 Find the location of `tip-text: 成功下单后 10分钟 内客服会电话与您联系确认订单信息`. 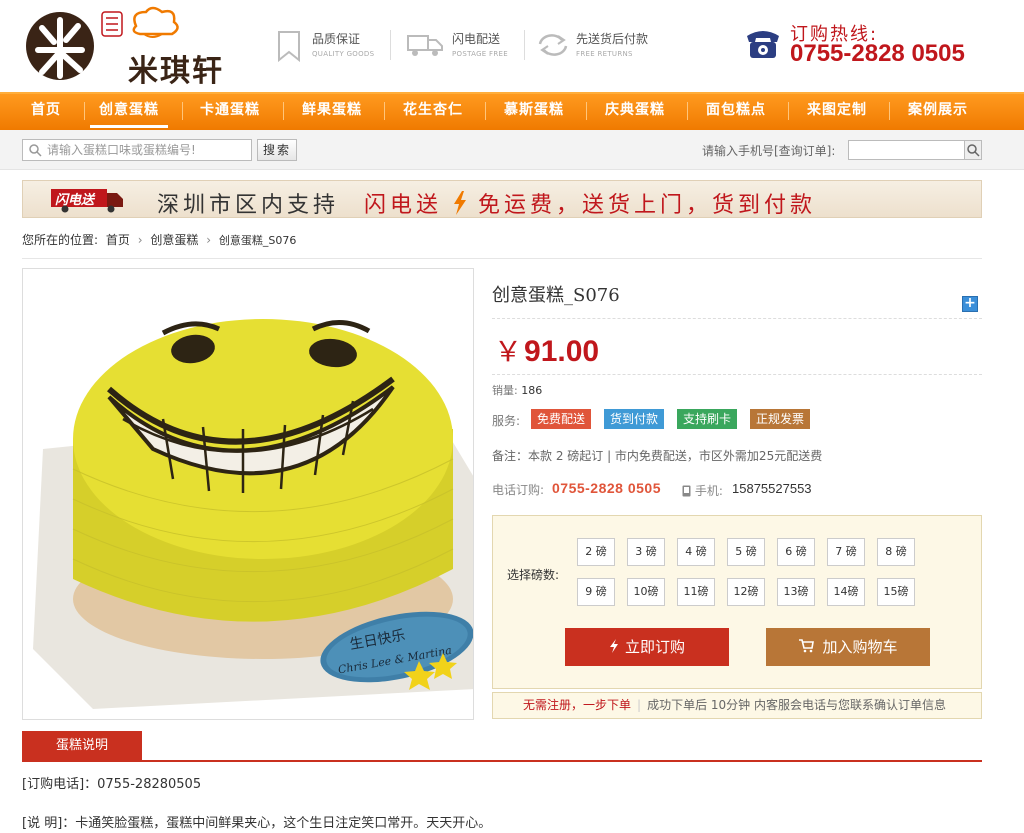

tip-text: 成功下单后 10分钟 内客服会电话与您联系确认订单信息 is located at coordinates (796, 705).